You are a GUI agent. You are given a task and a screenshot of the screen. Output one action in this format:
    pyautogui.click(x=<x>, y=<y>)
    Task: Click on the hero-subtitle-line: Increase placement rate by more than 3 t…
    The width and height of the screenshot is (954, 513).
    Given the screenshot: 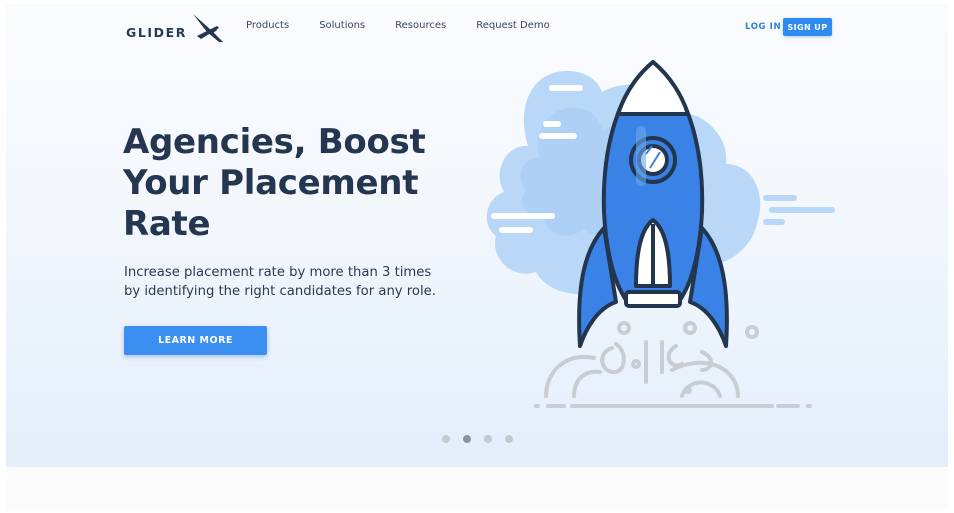 What is the action you would take?
    pyautogui.click(x=278, y=272)
    